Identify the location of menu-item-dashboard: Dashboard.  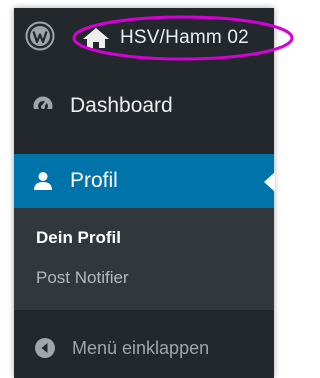
(144, 106).